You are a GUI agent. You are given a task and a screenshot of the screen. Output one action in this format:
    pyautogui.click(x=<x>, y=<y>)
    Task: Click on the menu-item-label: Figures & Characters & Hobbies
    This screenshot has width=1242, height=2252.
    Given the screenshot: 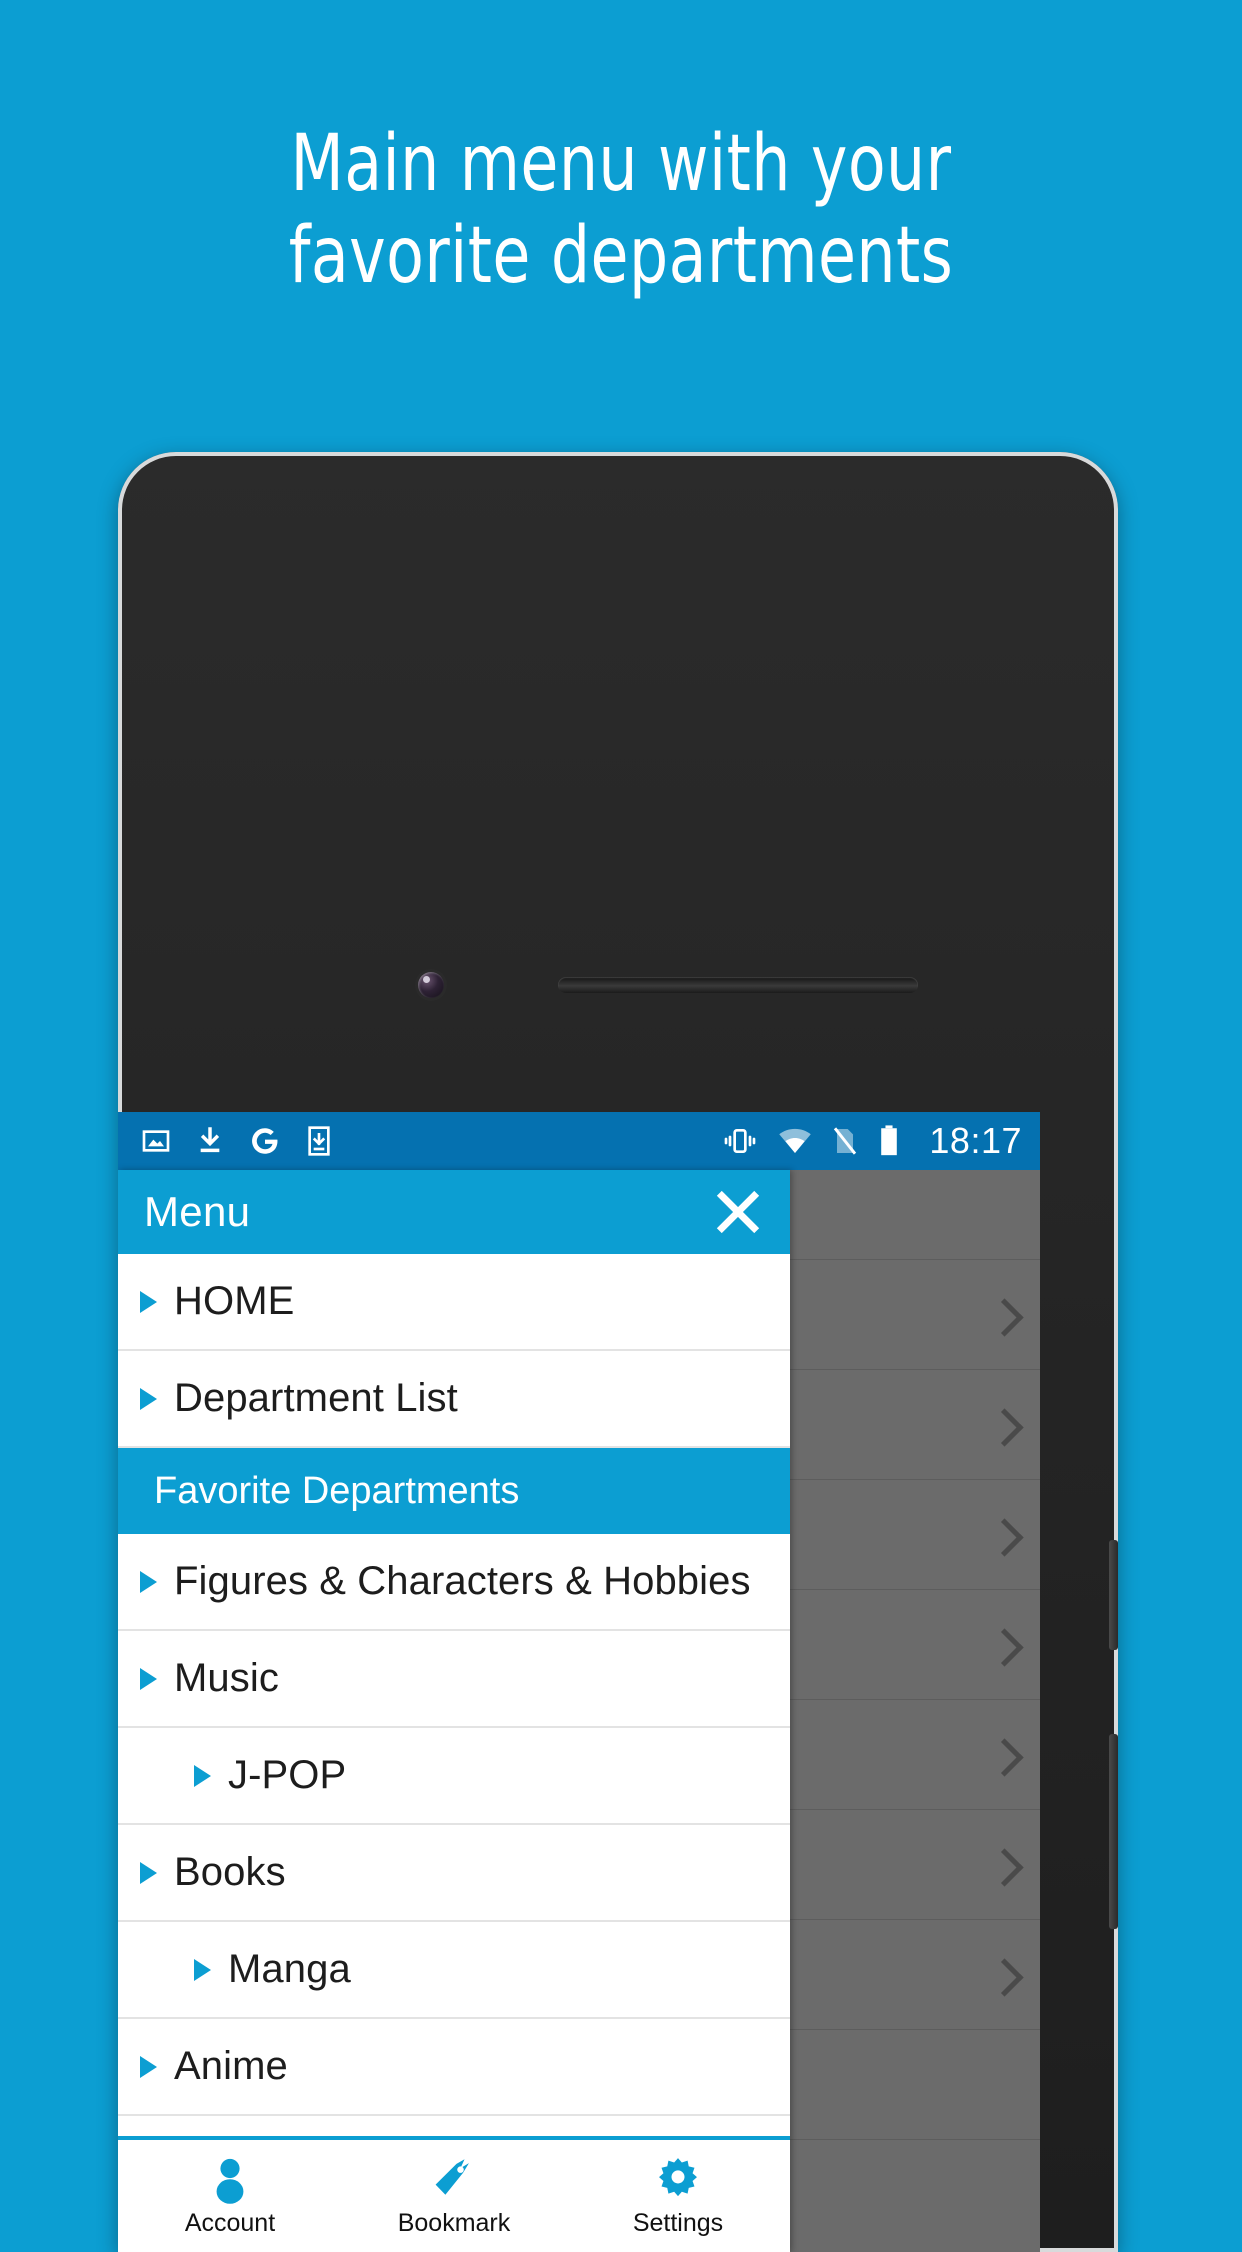 What is the action you would take?
    pyautogui.click(x=462, y=1581)
    